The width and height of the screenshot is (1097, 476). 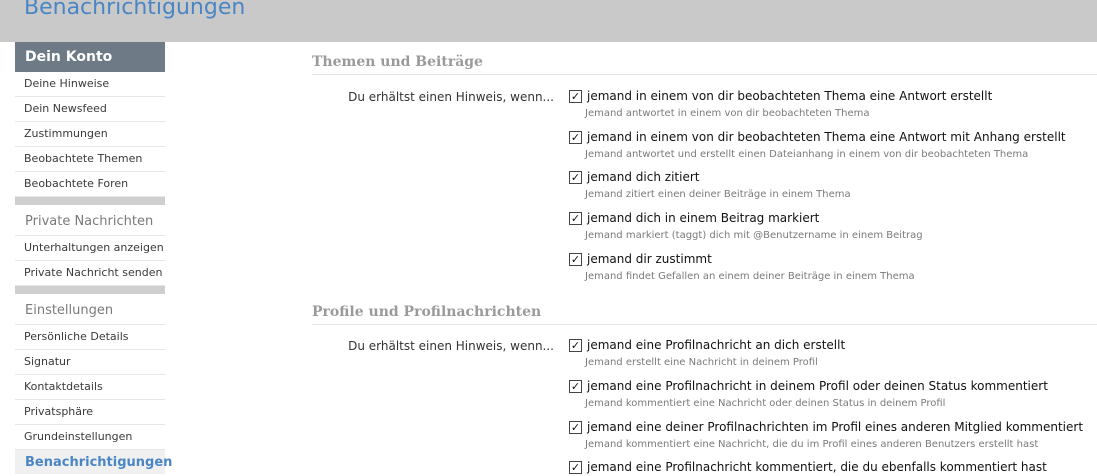 What do you see at coordinates (90, 220) in the screenshot?
I see `sidebar-group-private-nachrichten: Private Nachrichten` at bounding box center [90, 220].